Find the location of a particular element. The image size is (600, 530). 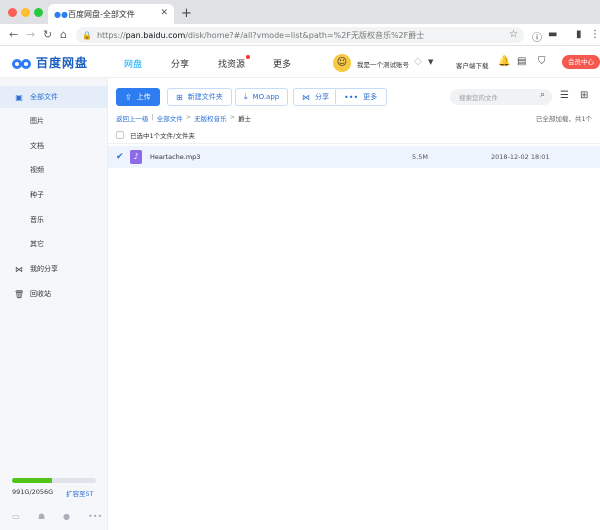

sidebar-item-label: 文档 is located at coordinates (37, 146).